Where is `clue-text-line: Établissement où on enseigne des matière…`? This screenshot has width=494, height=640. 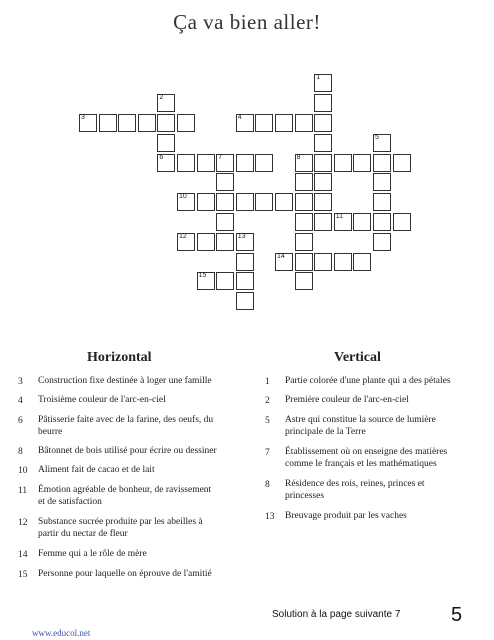
clue-text-line: Établissement où on enseigne des matière… is located at coordinates (366, 452).